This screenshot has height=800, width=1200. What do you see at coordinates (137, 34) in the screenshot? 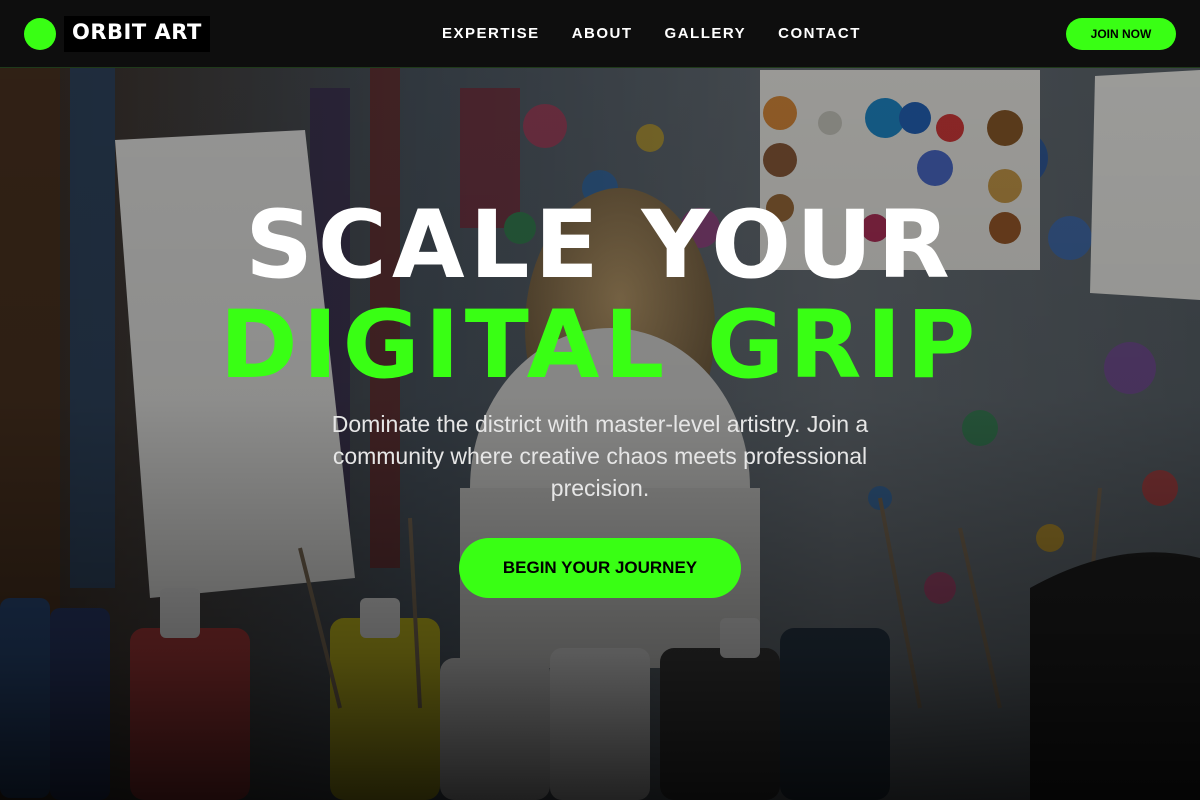
I see `brand-name: ORBIT ART` at bounding box center [137, 34].